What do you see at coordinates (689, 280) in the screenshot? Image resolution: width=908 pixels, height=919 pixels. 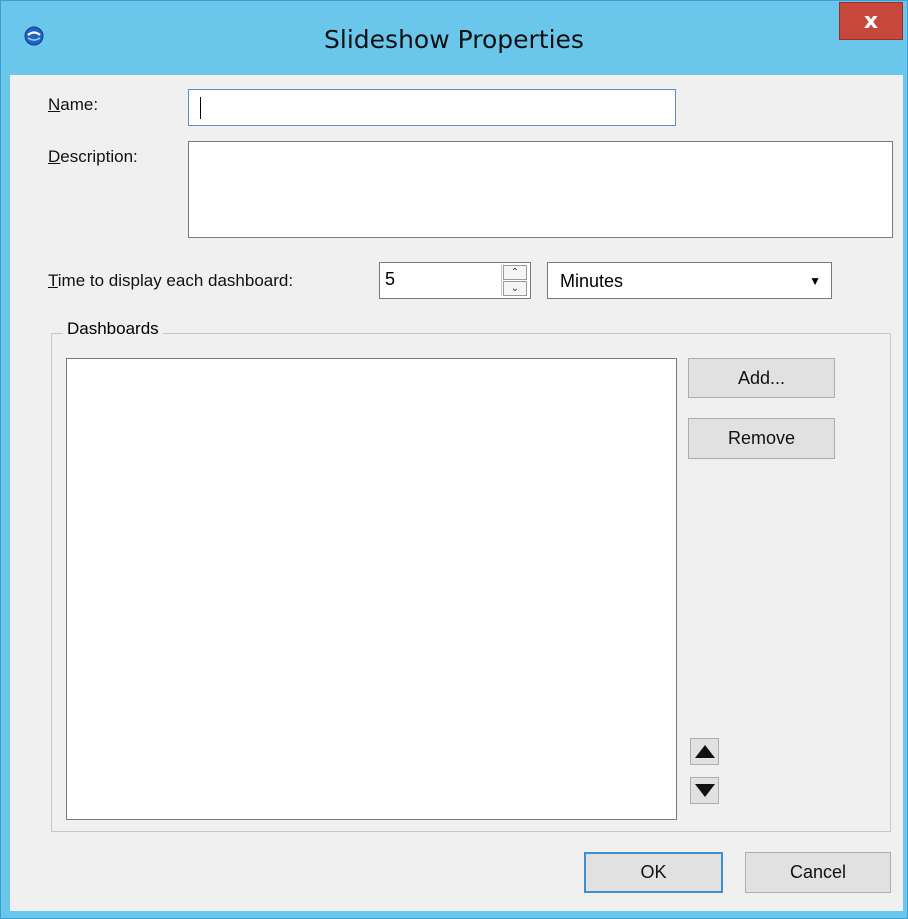 I see `time-unit-select: Minutes ▼` at bounding box center [689, 280].